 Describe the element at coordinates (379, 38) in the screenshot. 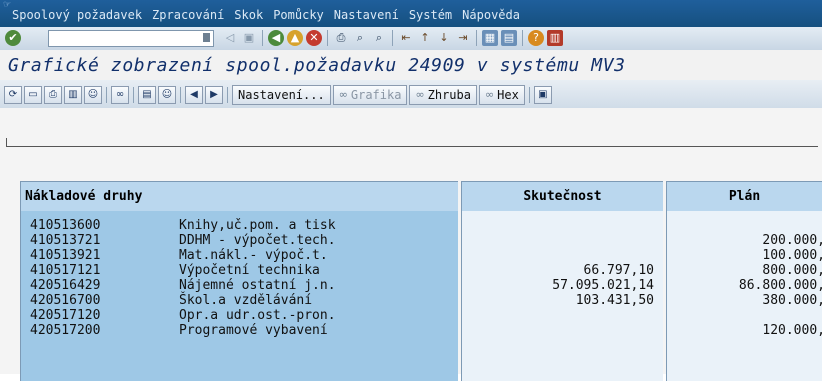

I see `find-next-icon: ⌕` at that location.